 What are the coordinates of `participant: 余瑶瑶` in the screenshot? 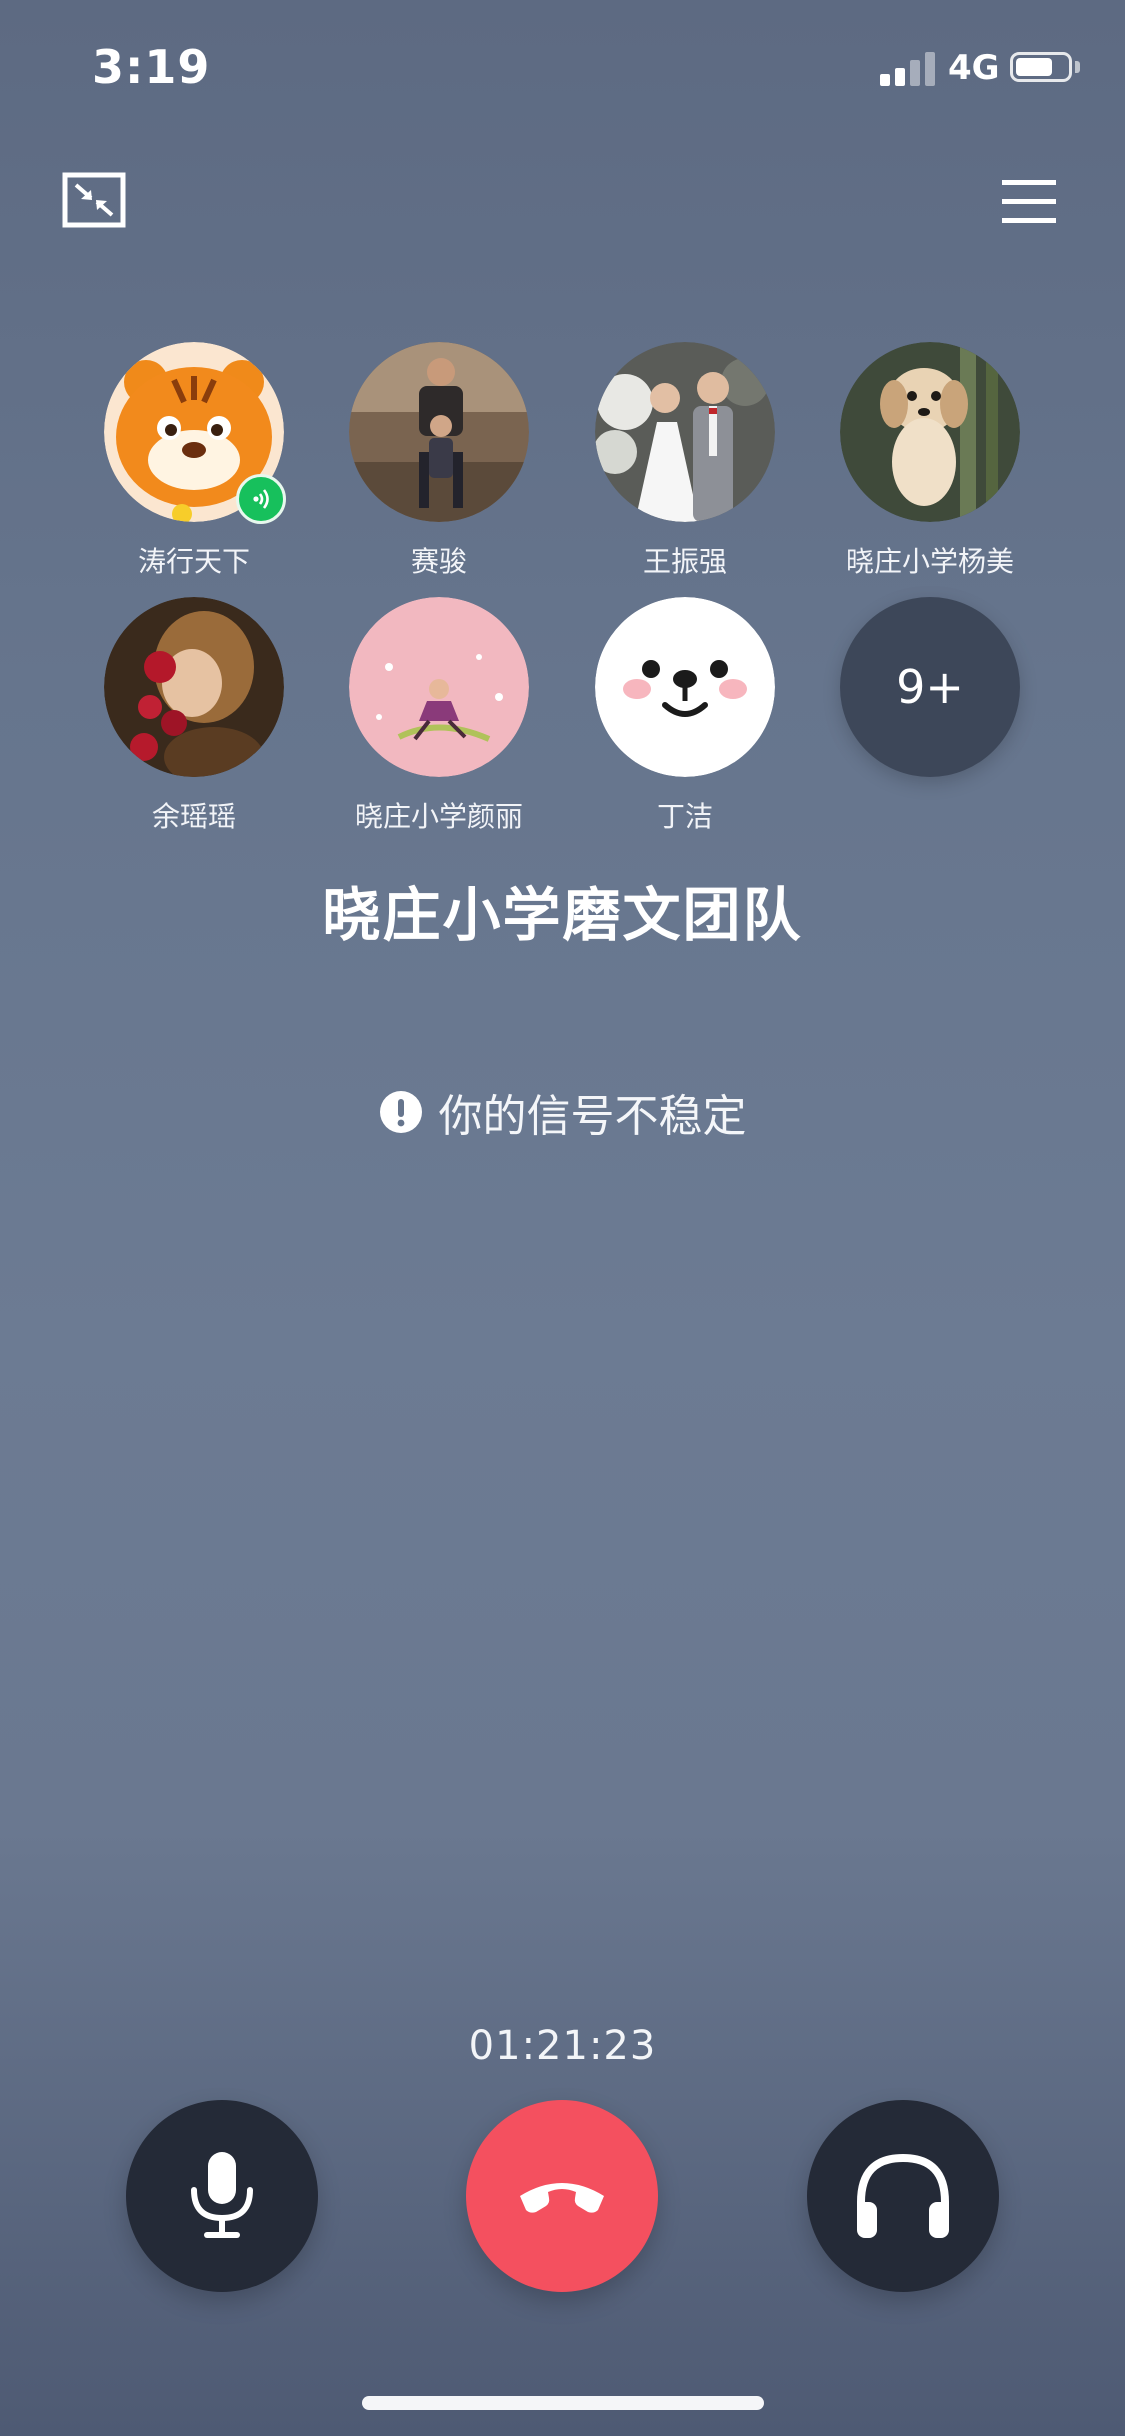 It's located at (194, 716).